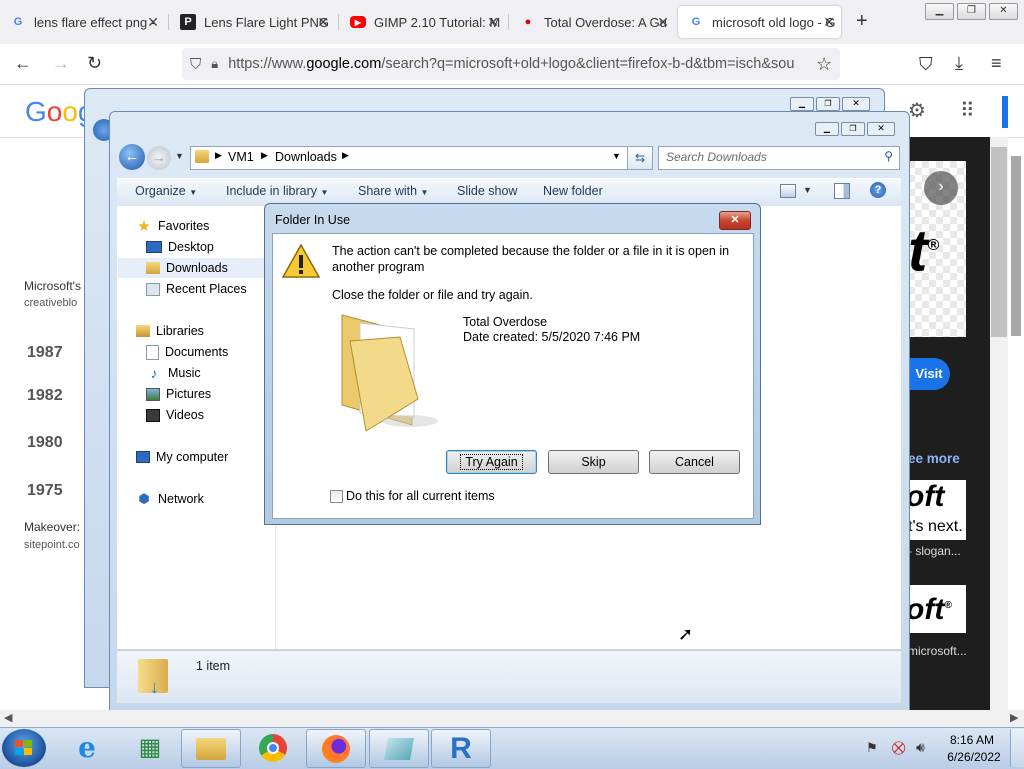 This screenshot has height=769, width=1024. I want to click on new-folder-button: New folder, so click(573, 191).